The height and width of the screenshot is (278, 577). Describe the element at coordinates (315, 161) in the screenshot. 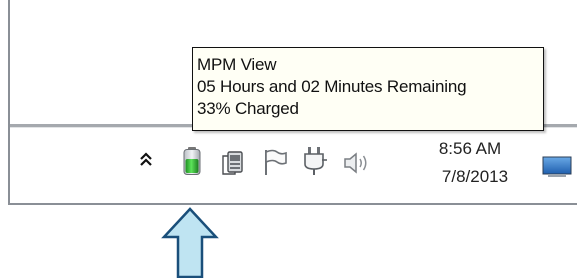

I see `power-plug-icon` at that location.